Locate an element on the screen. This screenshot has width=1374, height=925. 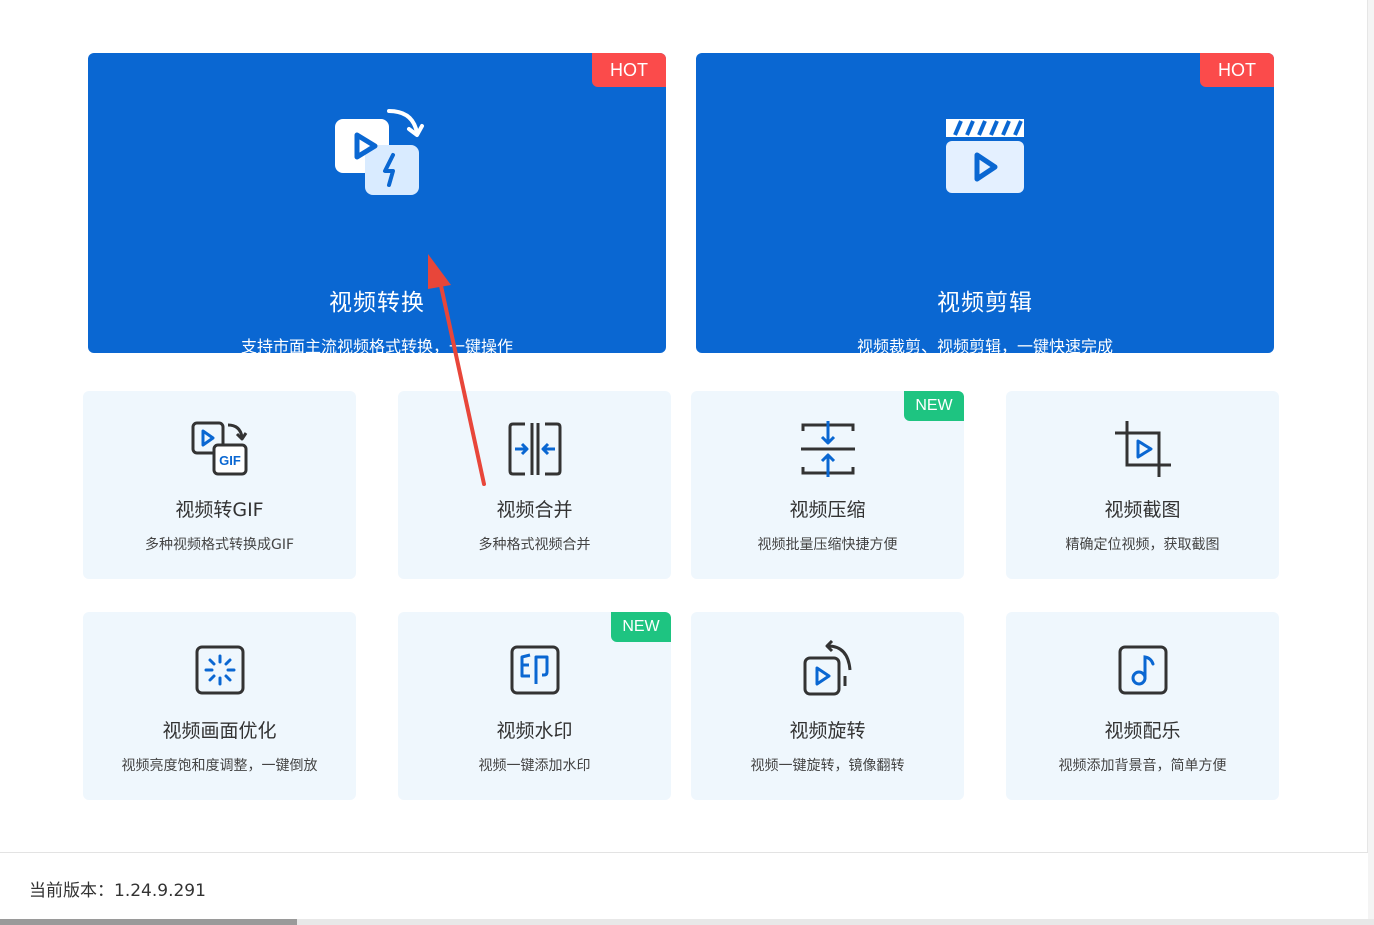
enhance-icon is located at coordinates (219, 670).